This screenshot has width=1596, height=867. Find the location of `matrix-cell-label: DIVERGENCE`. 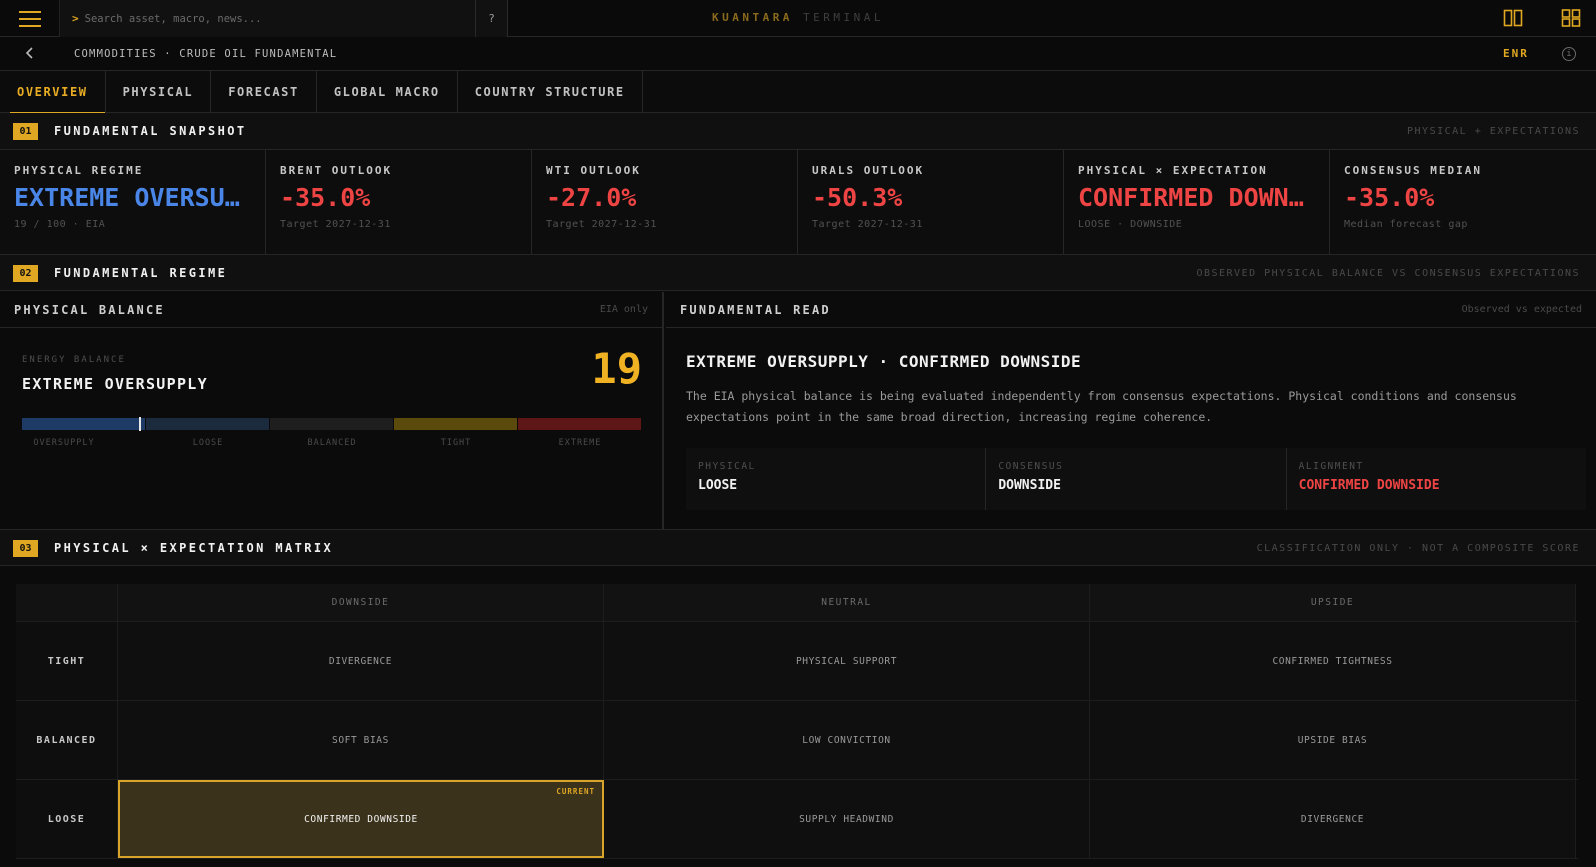

matrix-cell-label: DIVERGENCE is located at coordinates (360, 661).